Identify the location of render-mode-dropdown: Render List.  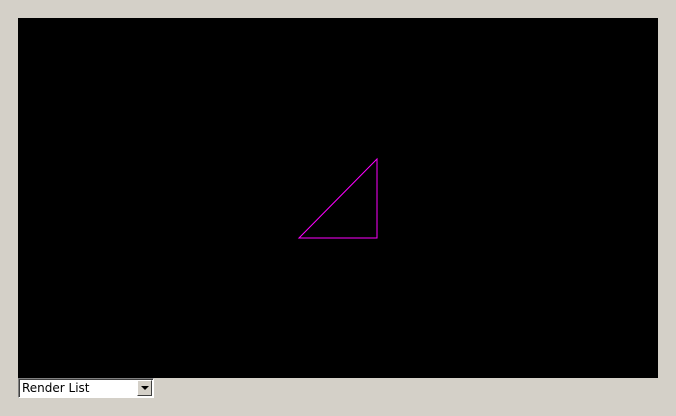
(86, 388).